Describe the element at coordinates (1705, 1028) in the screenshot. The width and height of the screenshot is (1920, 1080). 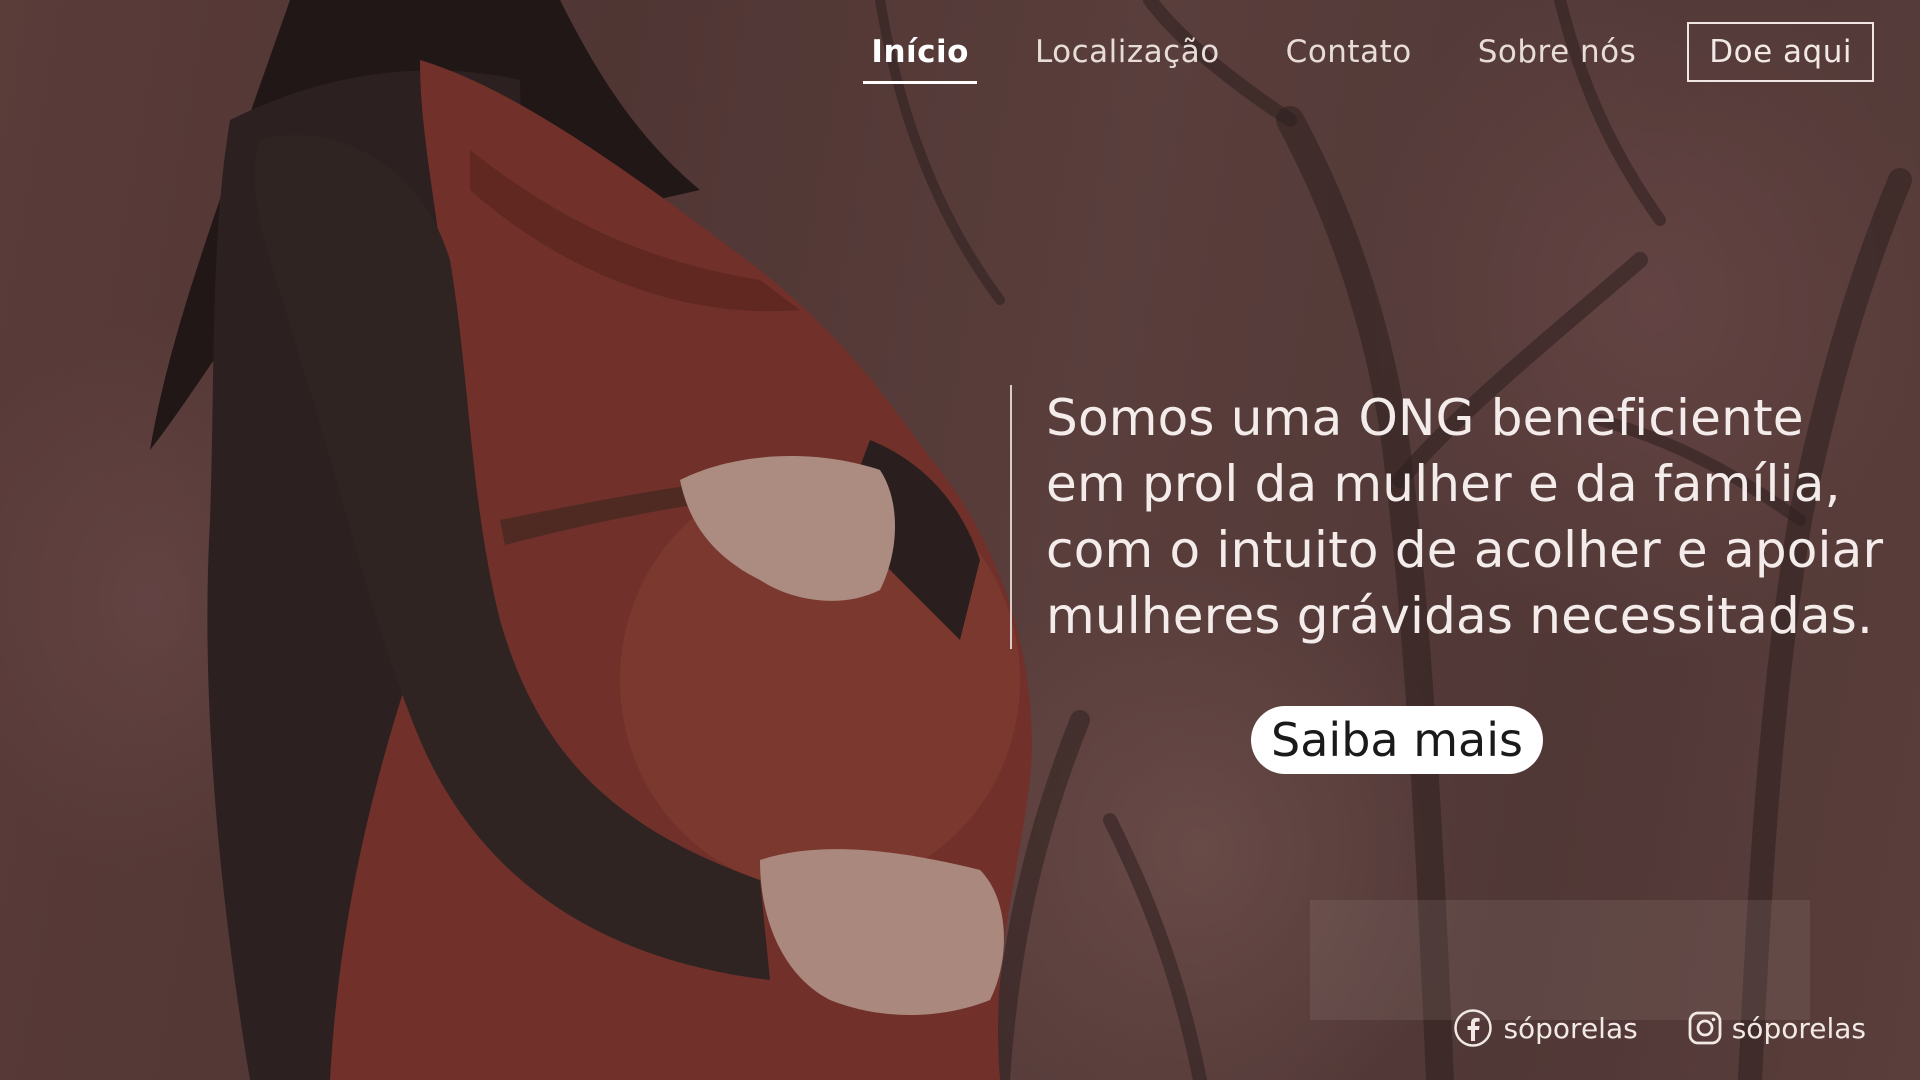
I see `instagram-icon` at that location.